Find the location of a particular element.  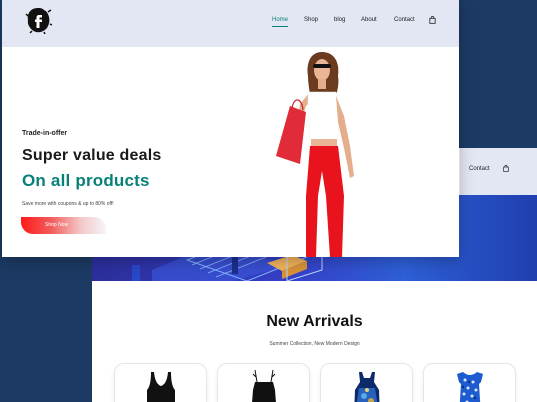

blue-pattern-dress-image is located at coordinates (469, 387).